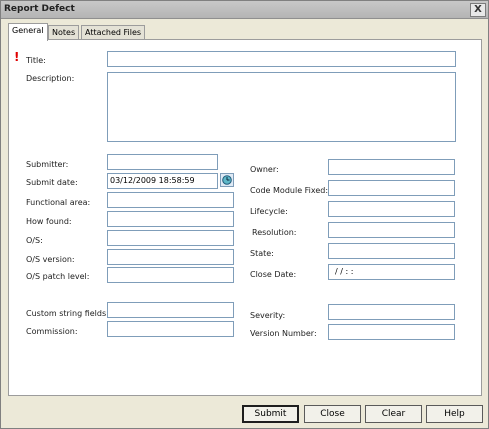 Image resolution: width=489 pixels, height=429 pixels. Describe the element at coordinates (170, 275) in the screenshot. I see `os-patch-level-input` at that location.